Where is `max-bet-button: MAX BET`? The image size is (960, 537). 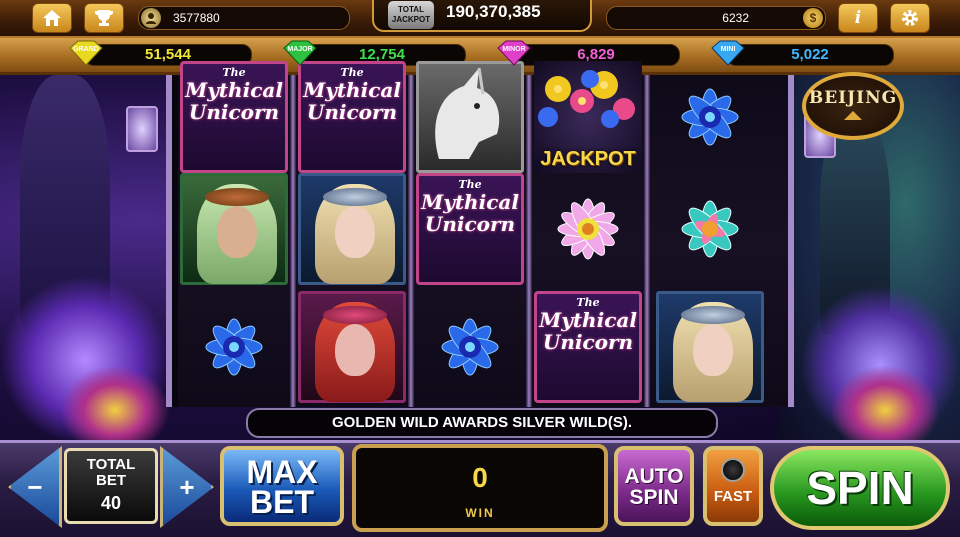
max-bet-button: MAX BET is located at coordinates (282, 486).